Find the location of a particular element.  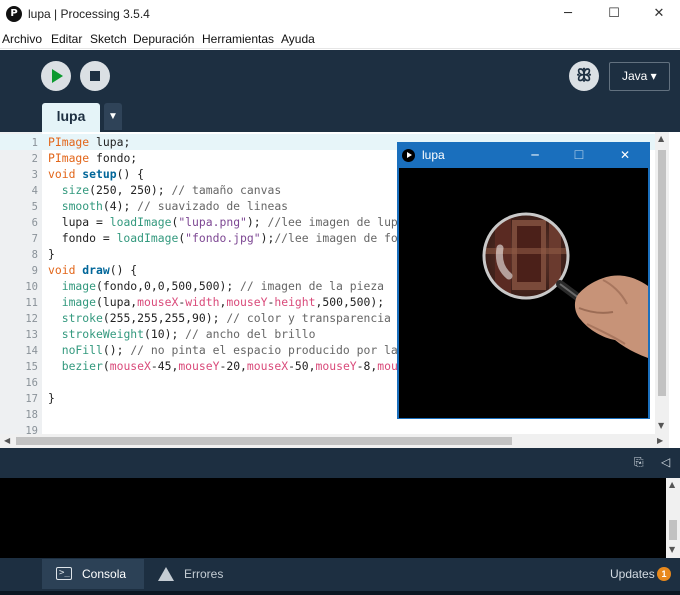

line-number: 14 is located at coordinates (31, 351).